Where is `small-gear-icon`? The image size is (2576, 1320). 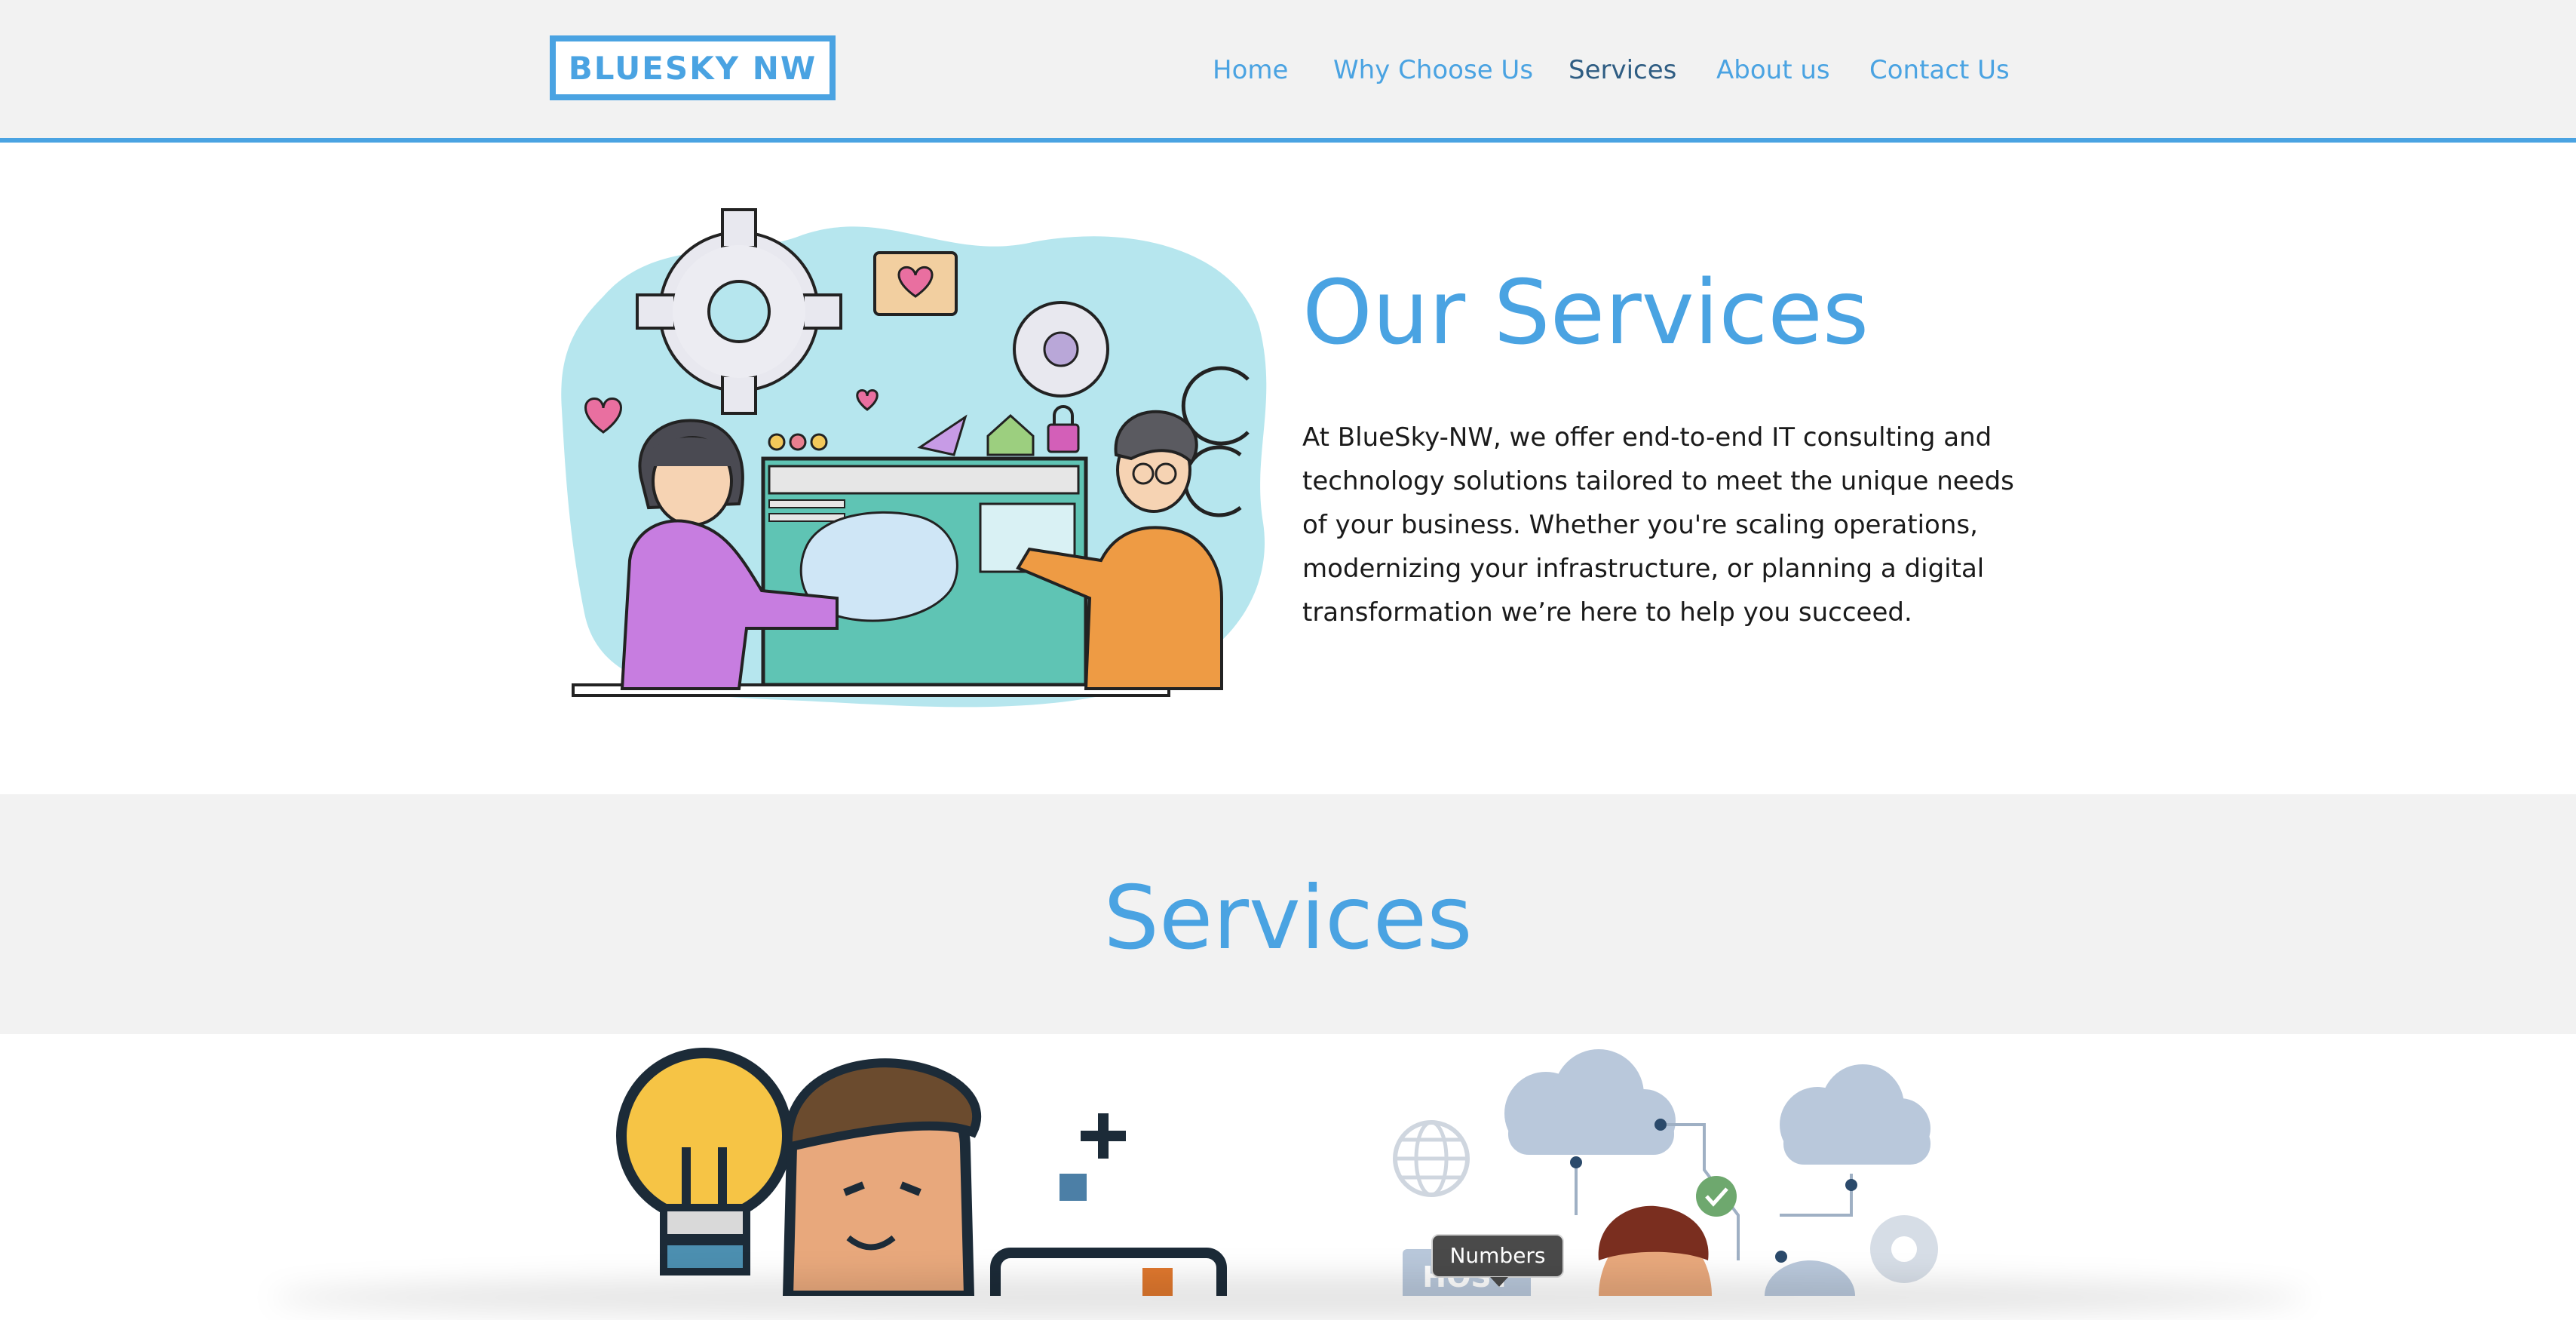
small-gear-icon is located at coordinates (1061, 349).